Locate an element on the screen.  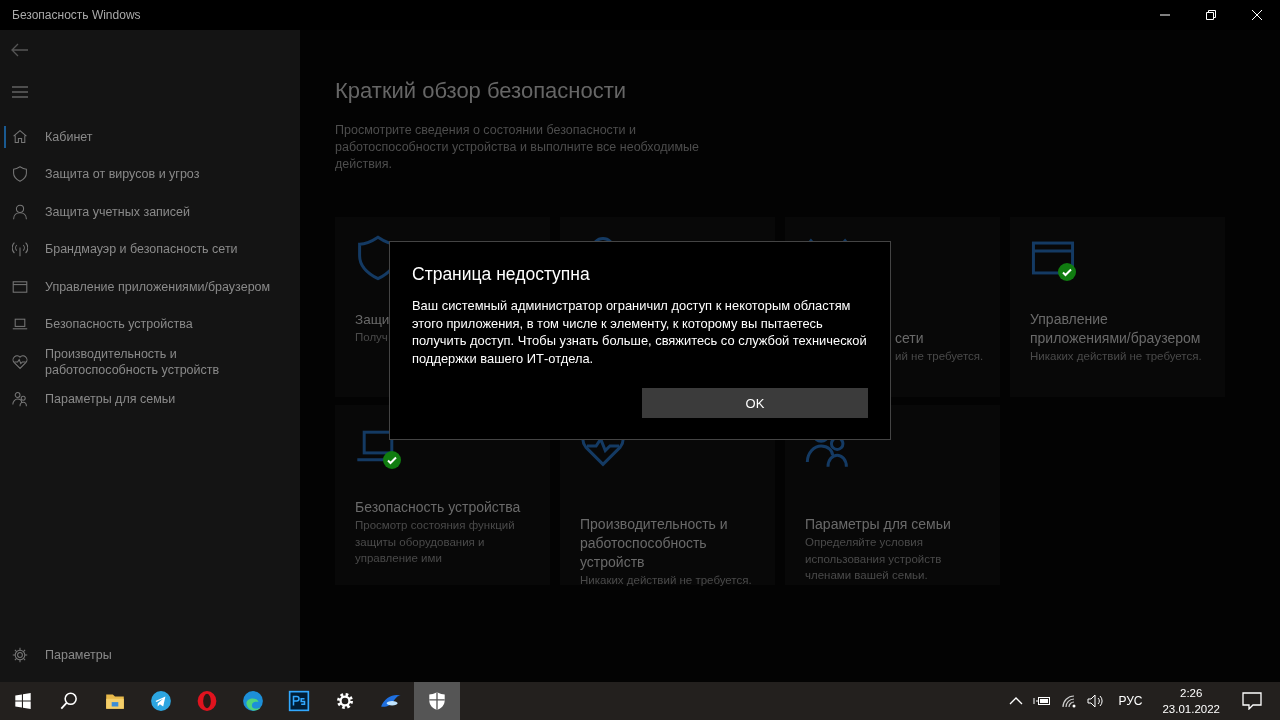
page-title: Краткий обзор безопасности is located at coordinates (481, 91).